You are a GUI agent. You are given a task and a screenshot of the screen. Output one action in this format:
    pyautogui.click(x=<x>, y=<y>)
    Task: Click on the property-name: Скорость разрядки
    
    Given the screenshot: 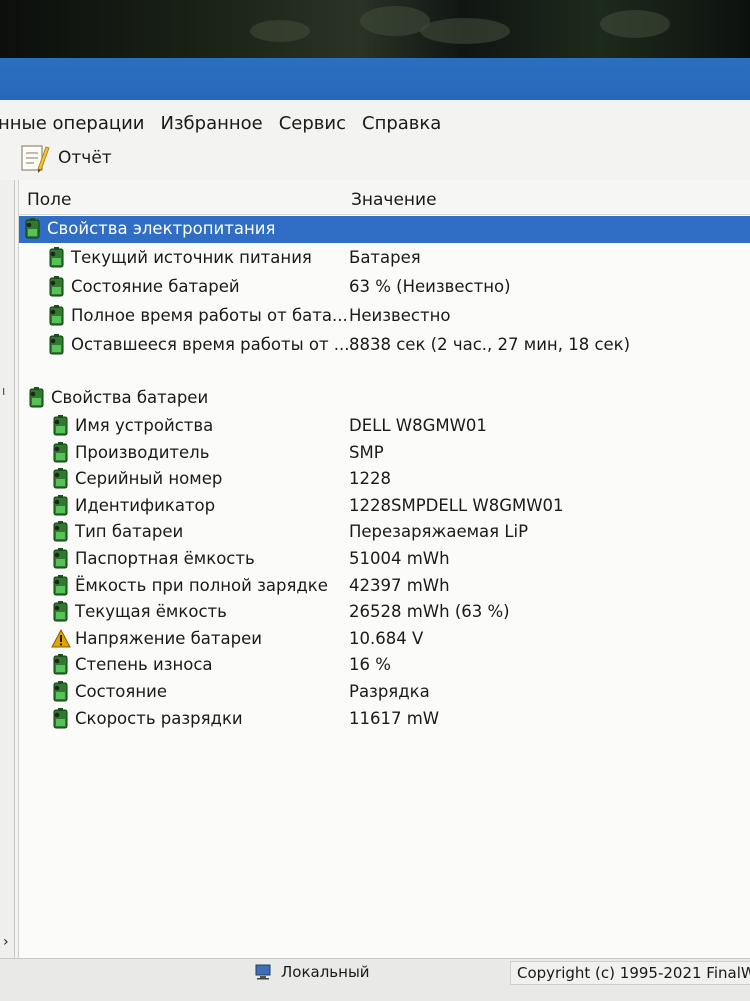 What is the action you would take?
    pyautogui.click(x=159, y=718)
    